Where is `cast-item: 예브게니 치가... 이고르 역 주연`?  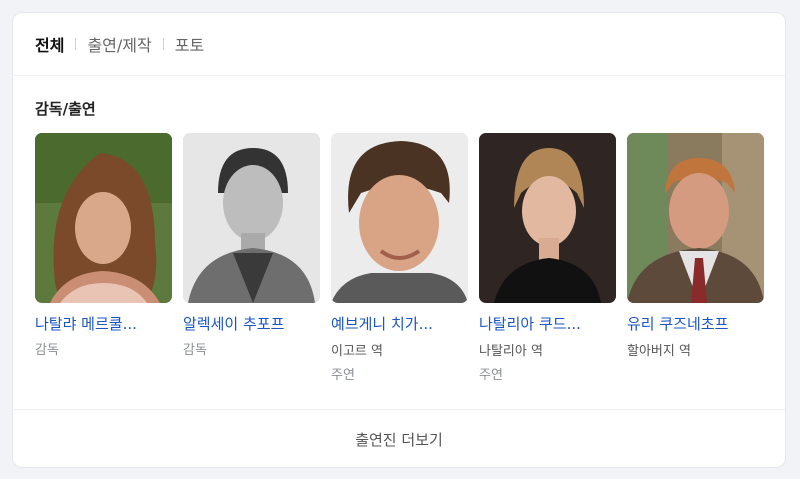
cast-item: 예브게니 치가... 이고르 역 주연 is located at coordinates (399, 258).